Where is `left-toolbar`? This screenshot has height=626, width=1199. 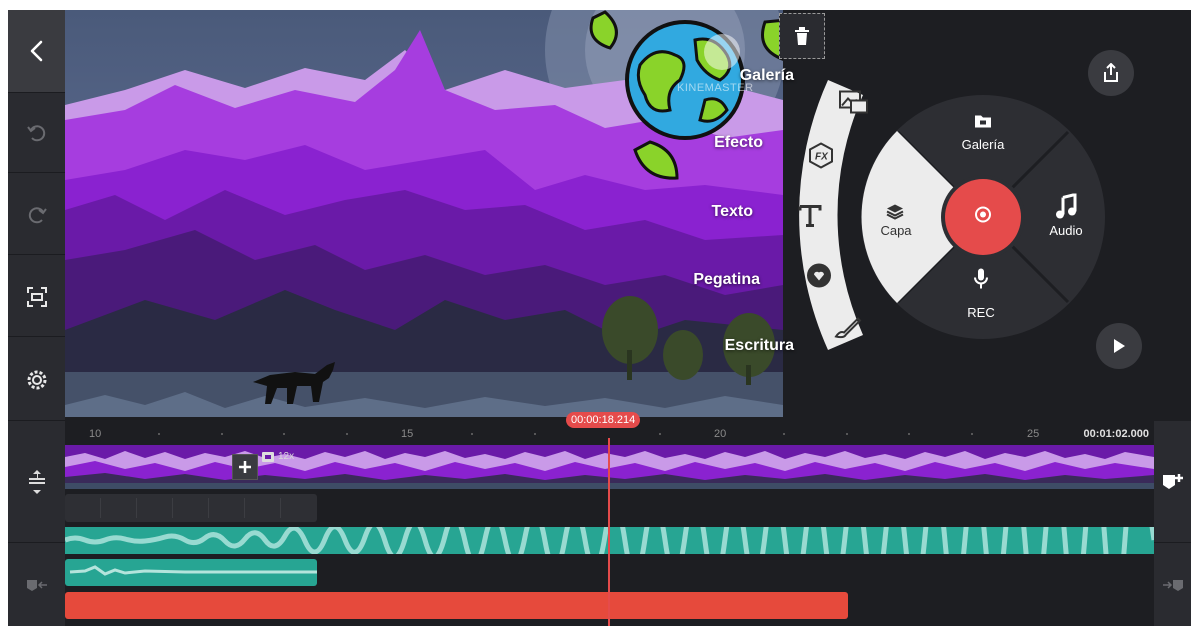
left-toolbar is located at coordinates (36, 215).